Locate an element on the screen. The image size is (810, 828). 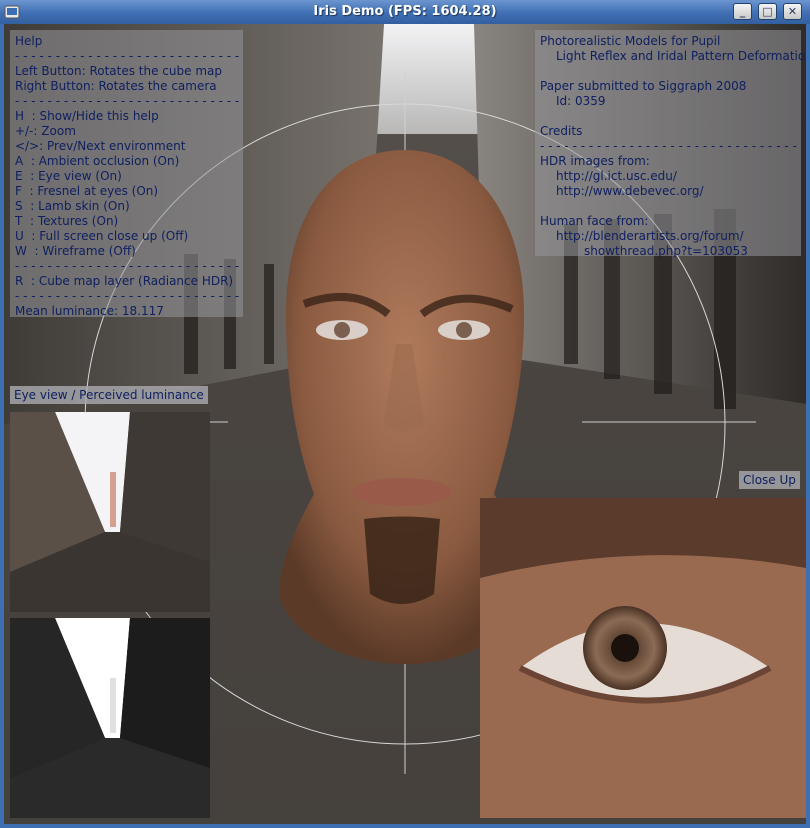
mean-luminance: Mean luminance: 18.117 is located at coordinates (89, 311).